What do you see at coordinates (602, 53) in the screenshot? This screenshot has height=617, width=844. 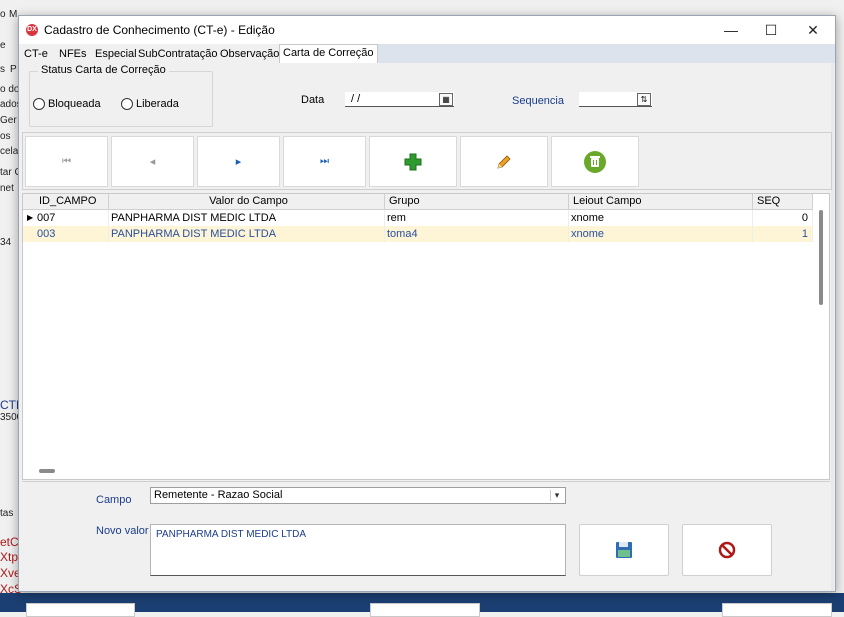 I see `tab-bar-fill` at bounding box center [602, 53].